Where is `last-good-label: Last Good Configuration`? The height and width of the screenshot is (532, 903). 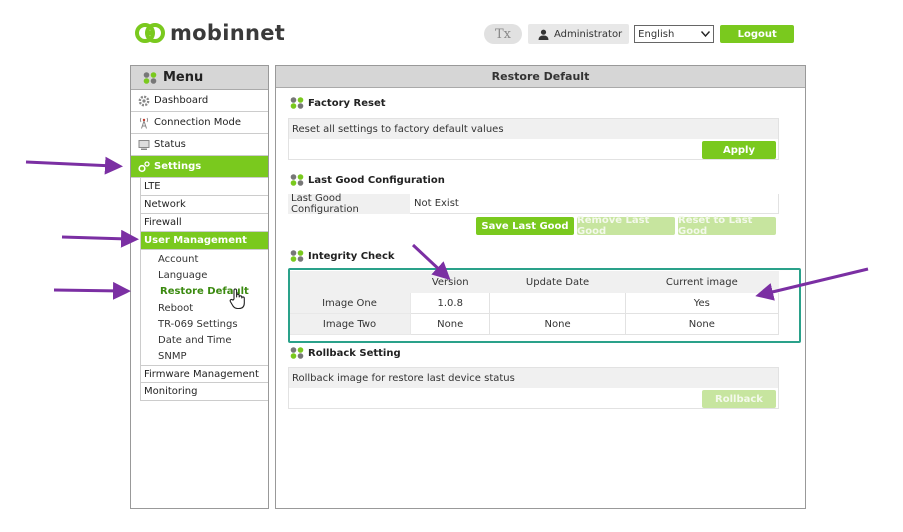
last-good-label: Last Good Configuration is located at coordinates (349, 204).